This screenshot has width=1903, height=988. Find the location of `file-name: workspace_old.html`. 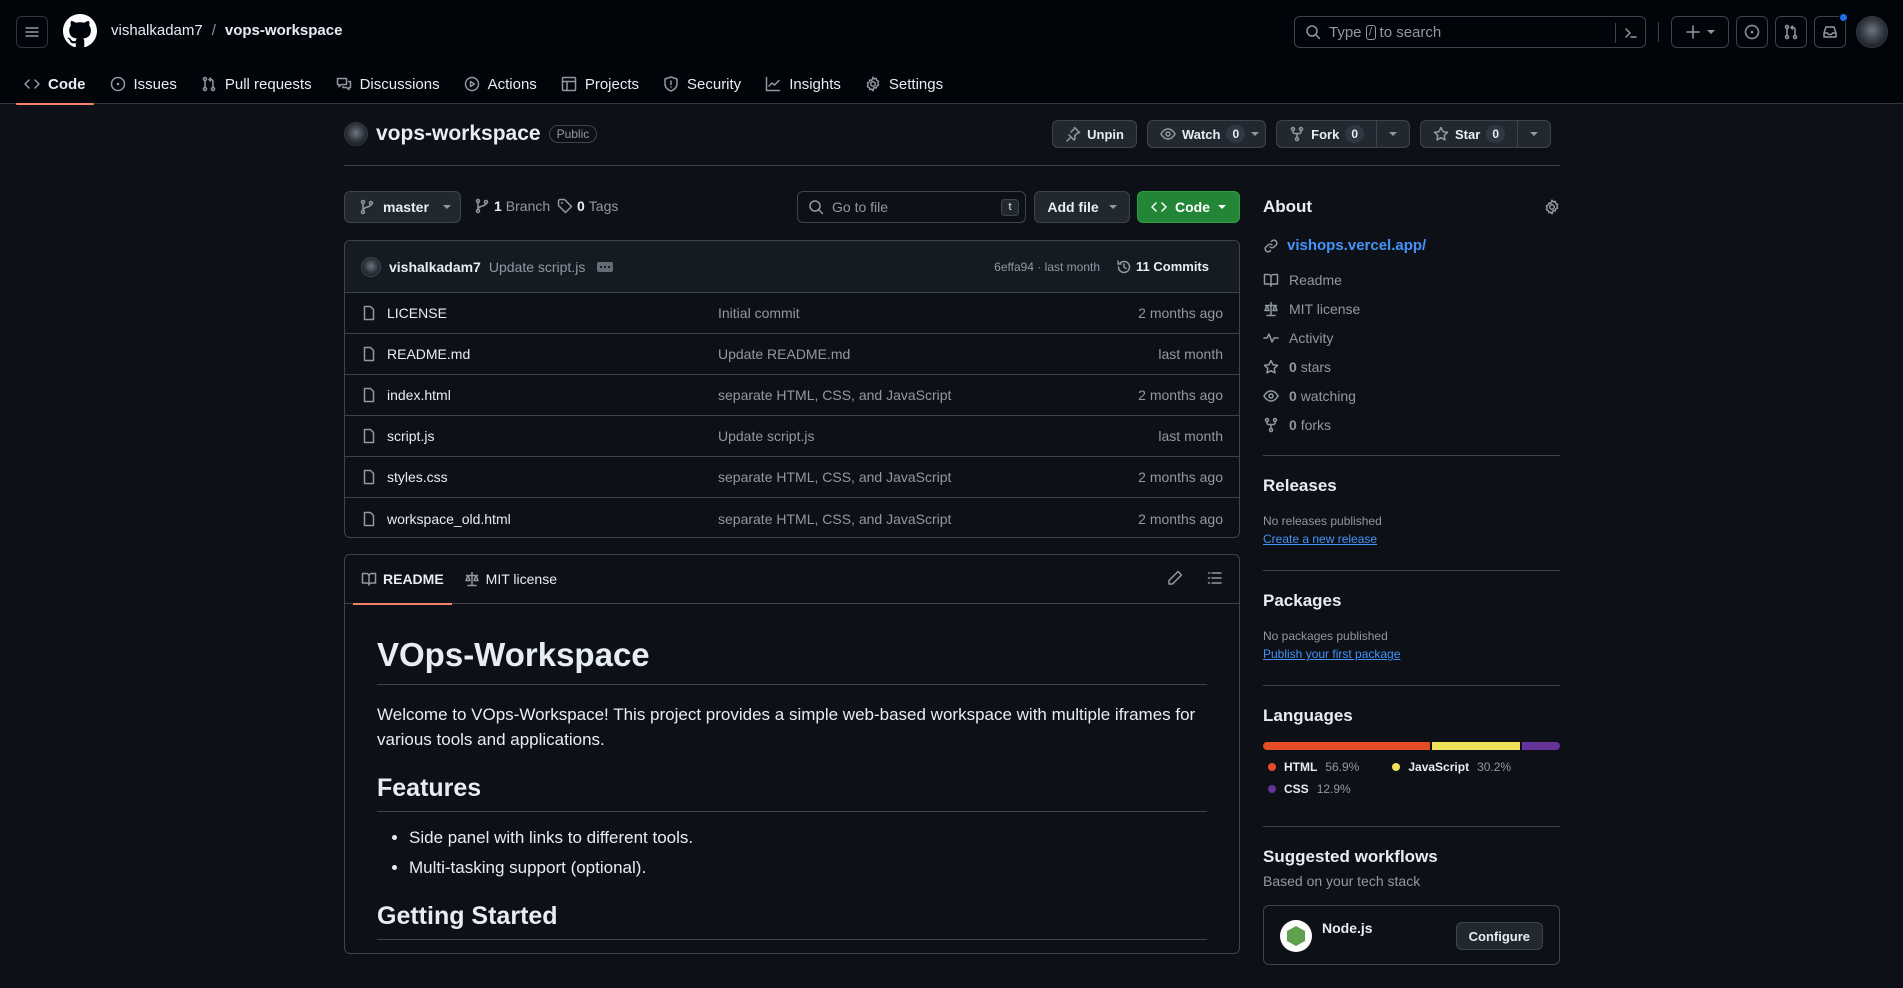

file-name: workspace_old.html is located at coordinates (552, 519).